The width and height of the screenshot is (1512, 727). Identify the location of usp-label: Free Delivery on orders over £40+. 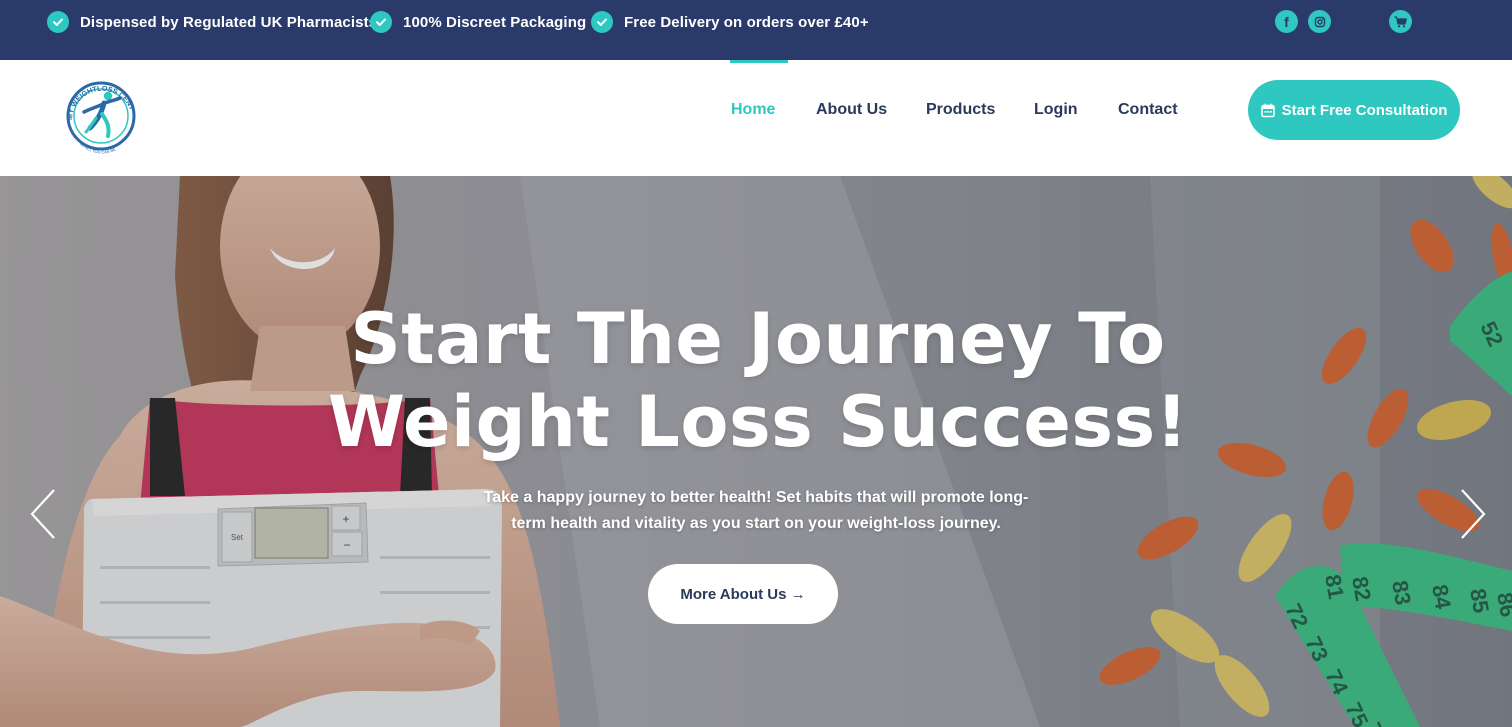
(746, 22).